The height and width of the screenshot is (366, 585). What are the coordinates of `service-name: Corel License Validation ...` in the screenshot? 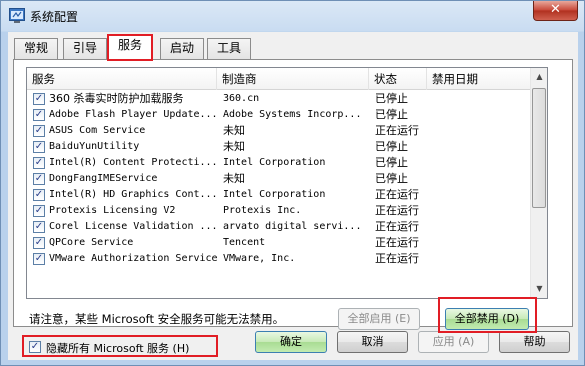 It's located at (133, 226).